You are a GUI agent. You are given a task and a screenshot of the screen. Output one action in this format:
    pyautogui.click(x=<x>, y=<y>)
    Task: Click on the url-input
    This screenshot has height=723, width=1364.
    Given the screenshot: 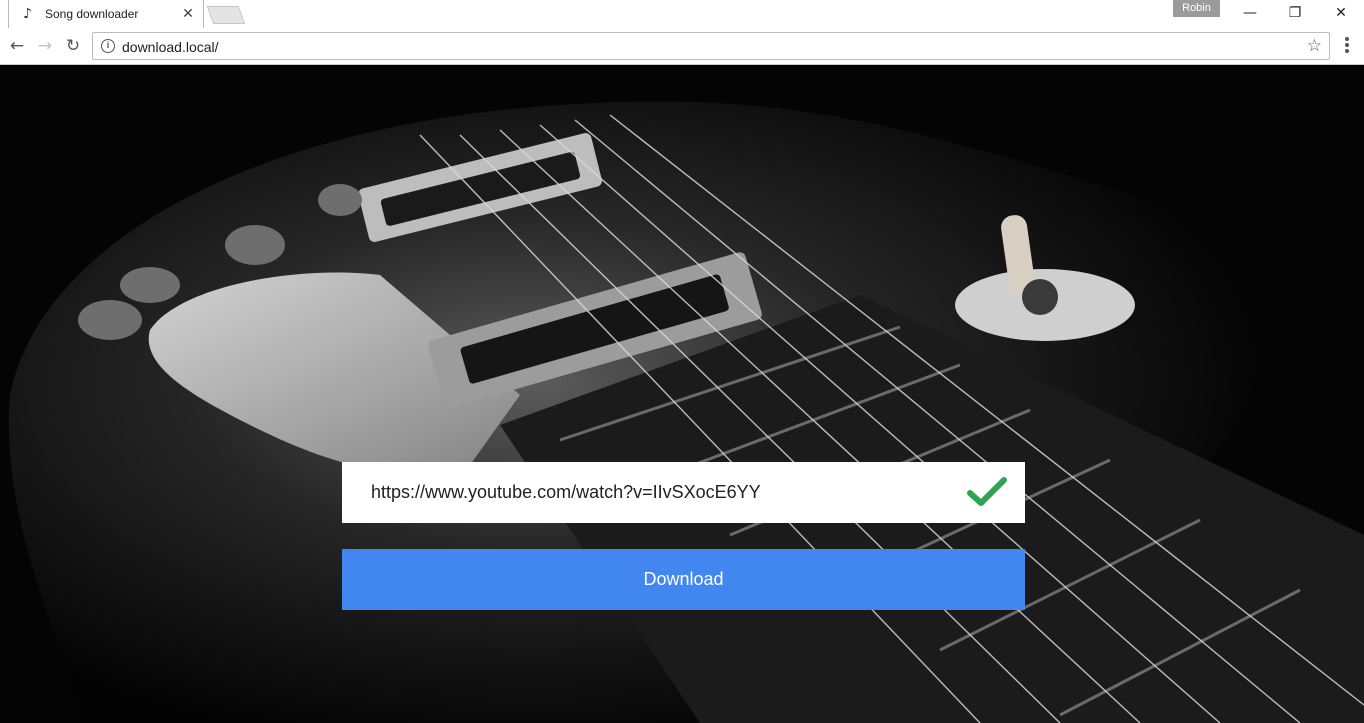 What is the action you would take?
    pyautogui.click(x=666, y=492)
    